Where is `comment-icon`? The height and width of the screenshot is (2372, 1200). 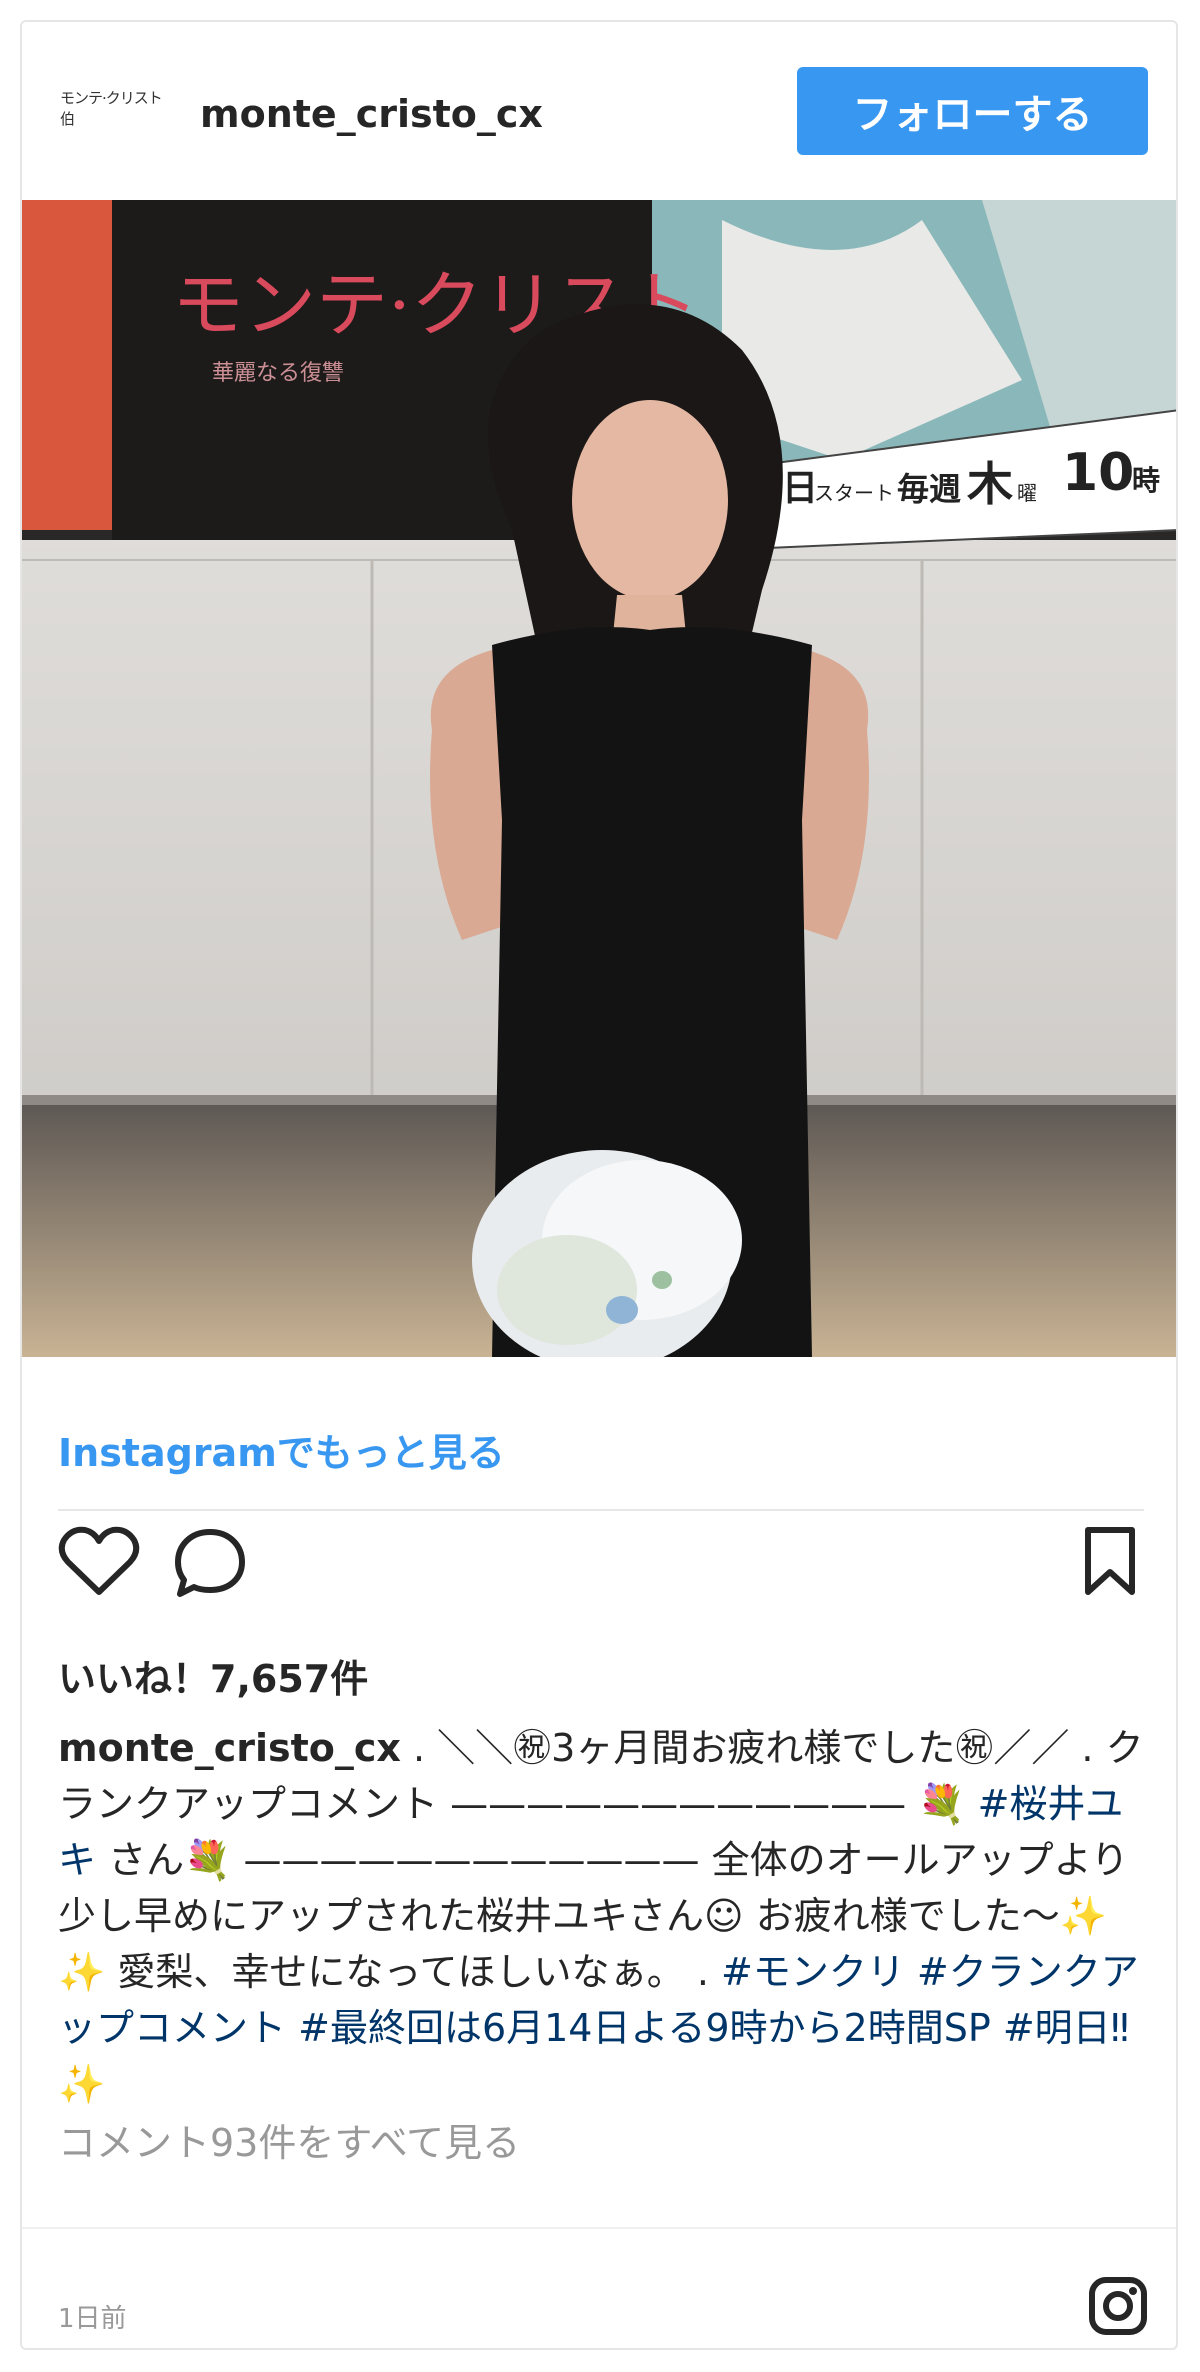
comment-icon is located at coordinates (210, 1562).